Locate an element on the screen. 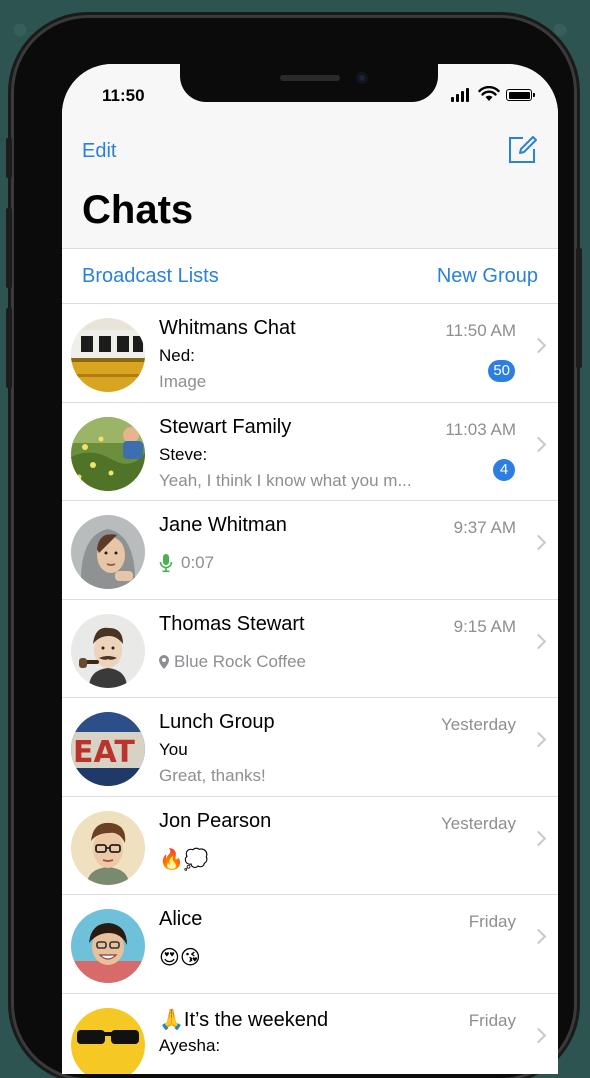 The image size is (590, 1078). wifi-icon is located at coordinates (489, 93).